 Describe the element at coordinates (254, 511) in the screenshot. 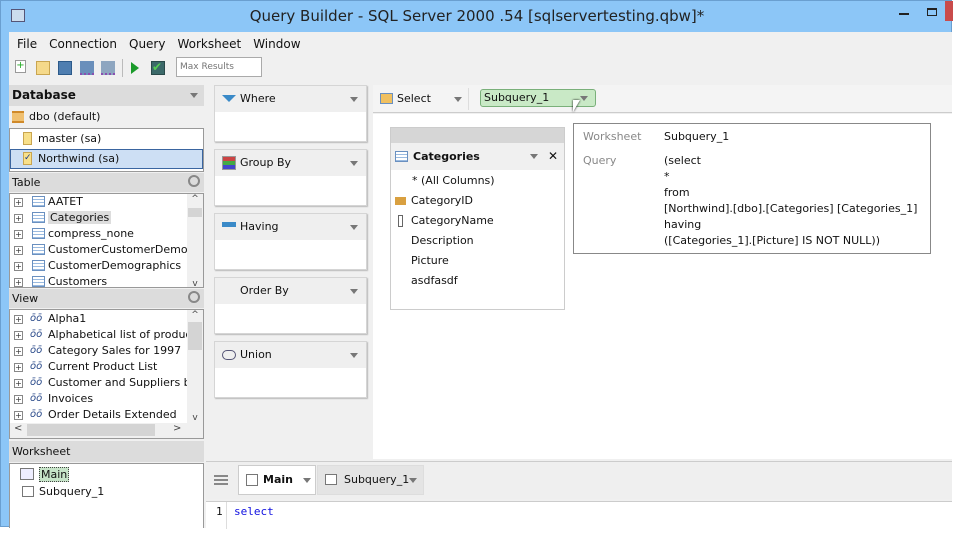

I see `sql-code: select` at that location.